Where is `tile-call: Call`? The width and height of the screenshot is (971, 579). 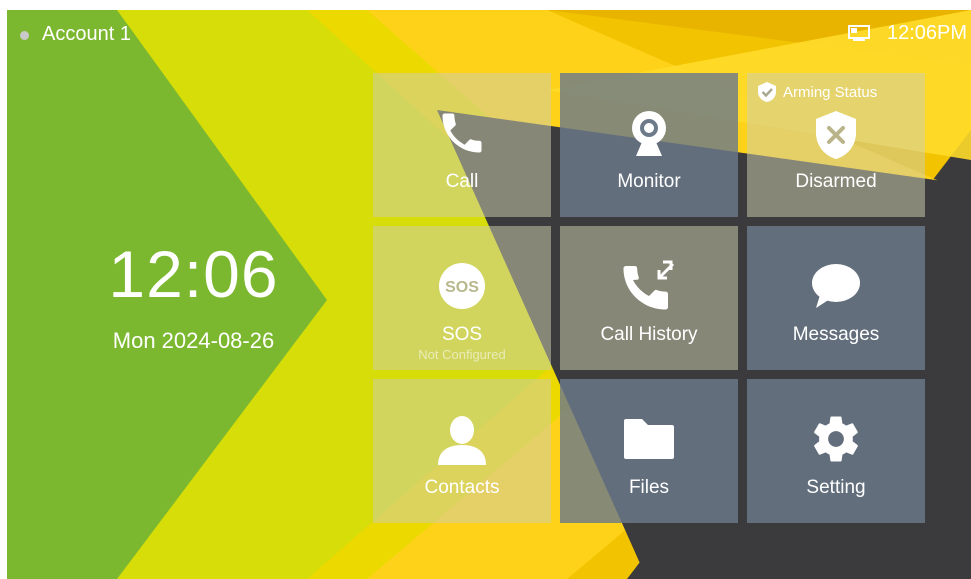 tile-call: Call is located at coordinates (462, 145).